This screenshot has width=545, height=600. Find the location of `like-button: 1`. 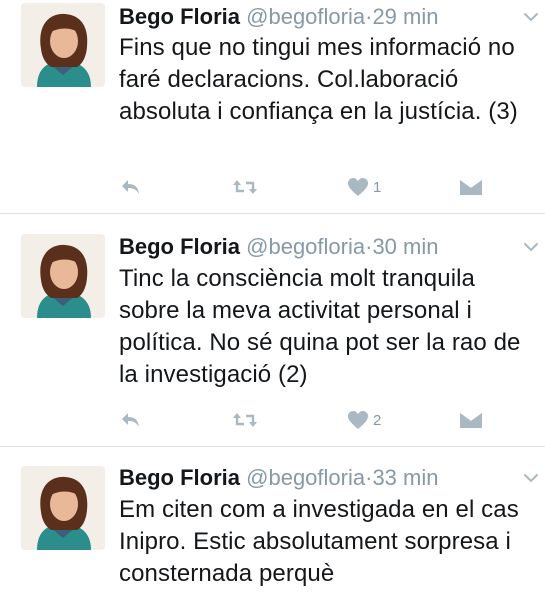

like-button: 1 is located at coordinates (364, 187).